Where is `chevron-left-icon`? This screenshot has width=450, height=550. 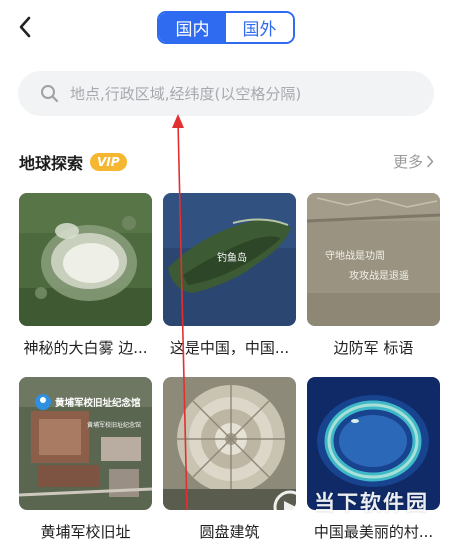 chevron-left-icon is located at coordinates (25, 27).